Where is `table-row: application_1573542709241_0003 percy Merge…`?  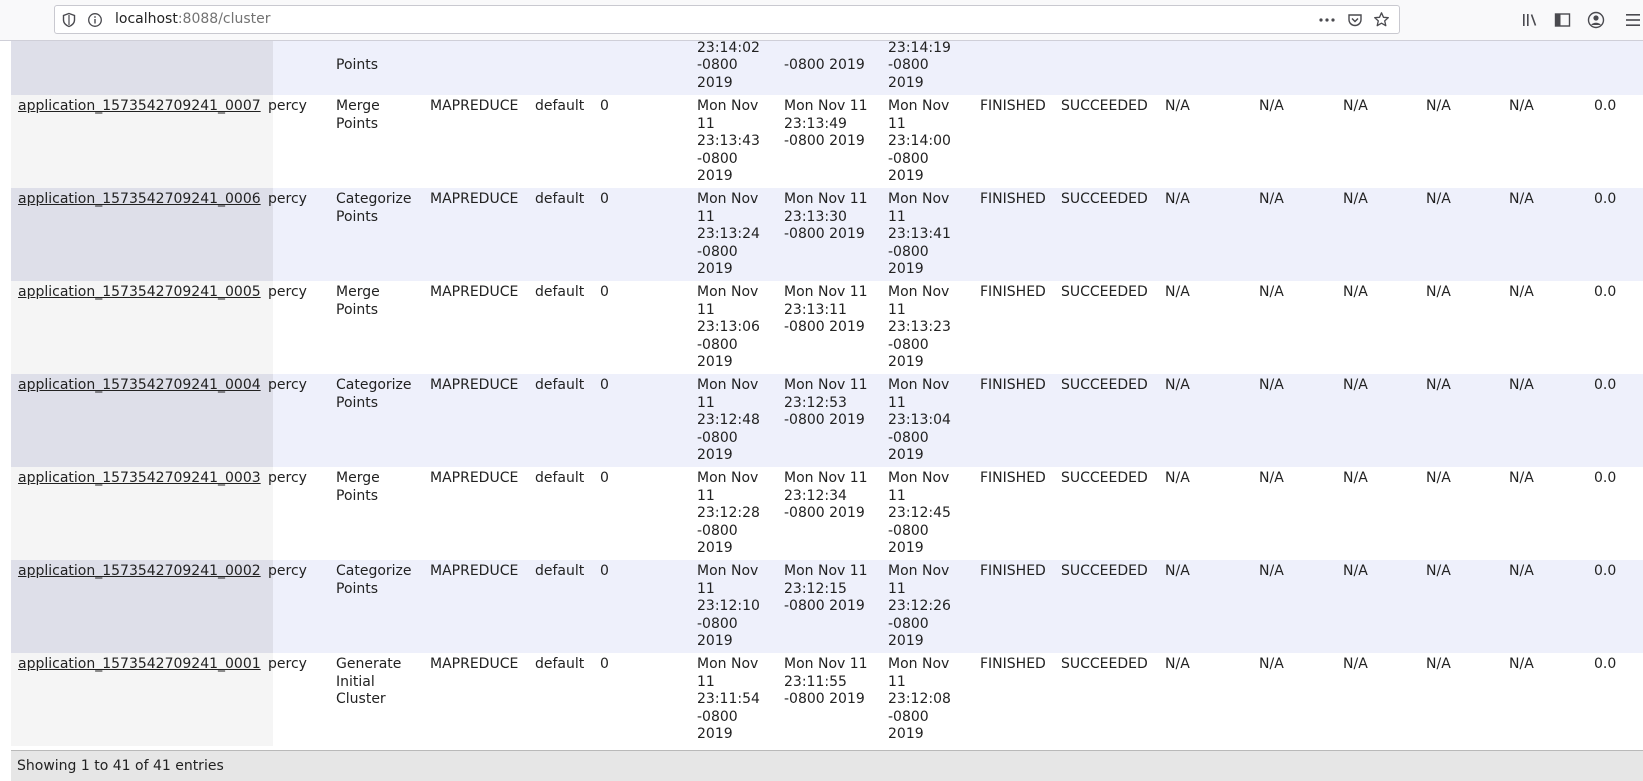
table-row: application_1573542709241_0003 percy Merge… is located at coordinates (827, 513).